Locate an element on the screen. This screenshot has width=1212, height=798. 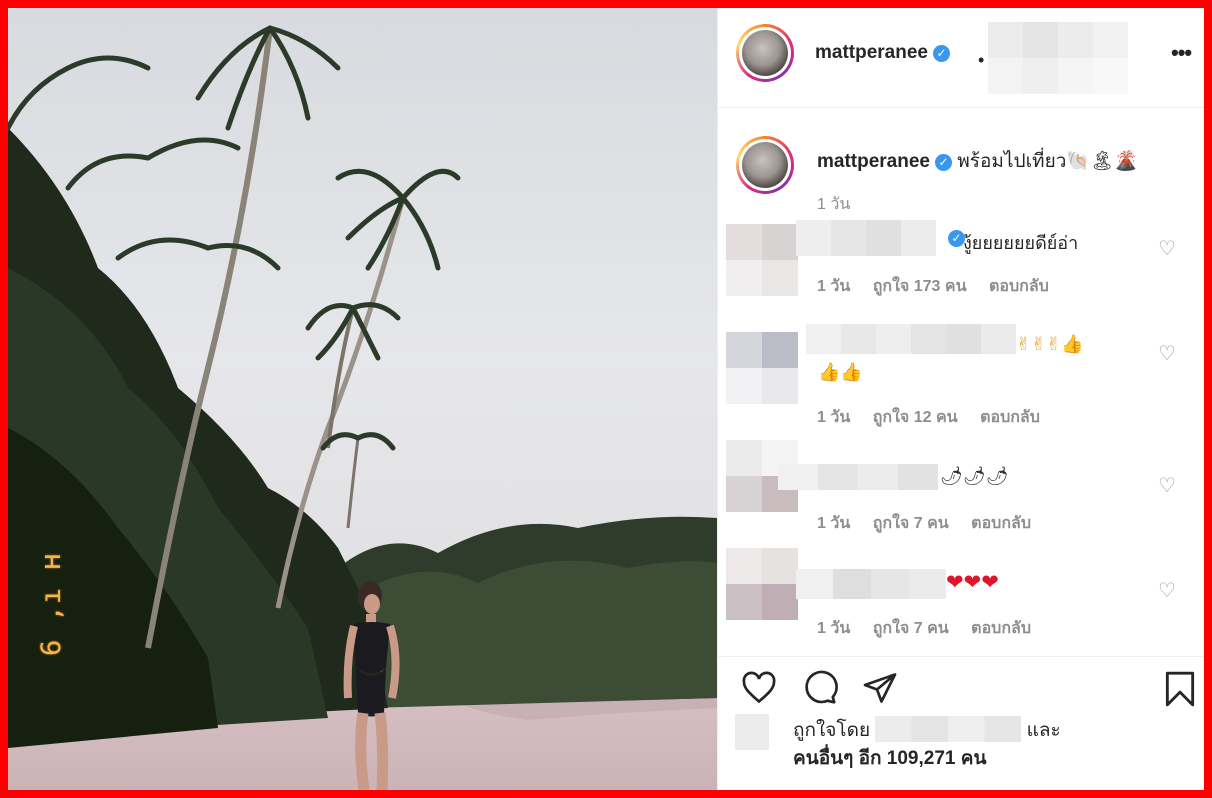
heart-outline-icon is located at coordinates (759, 688).